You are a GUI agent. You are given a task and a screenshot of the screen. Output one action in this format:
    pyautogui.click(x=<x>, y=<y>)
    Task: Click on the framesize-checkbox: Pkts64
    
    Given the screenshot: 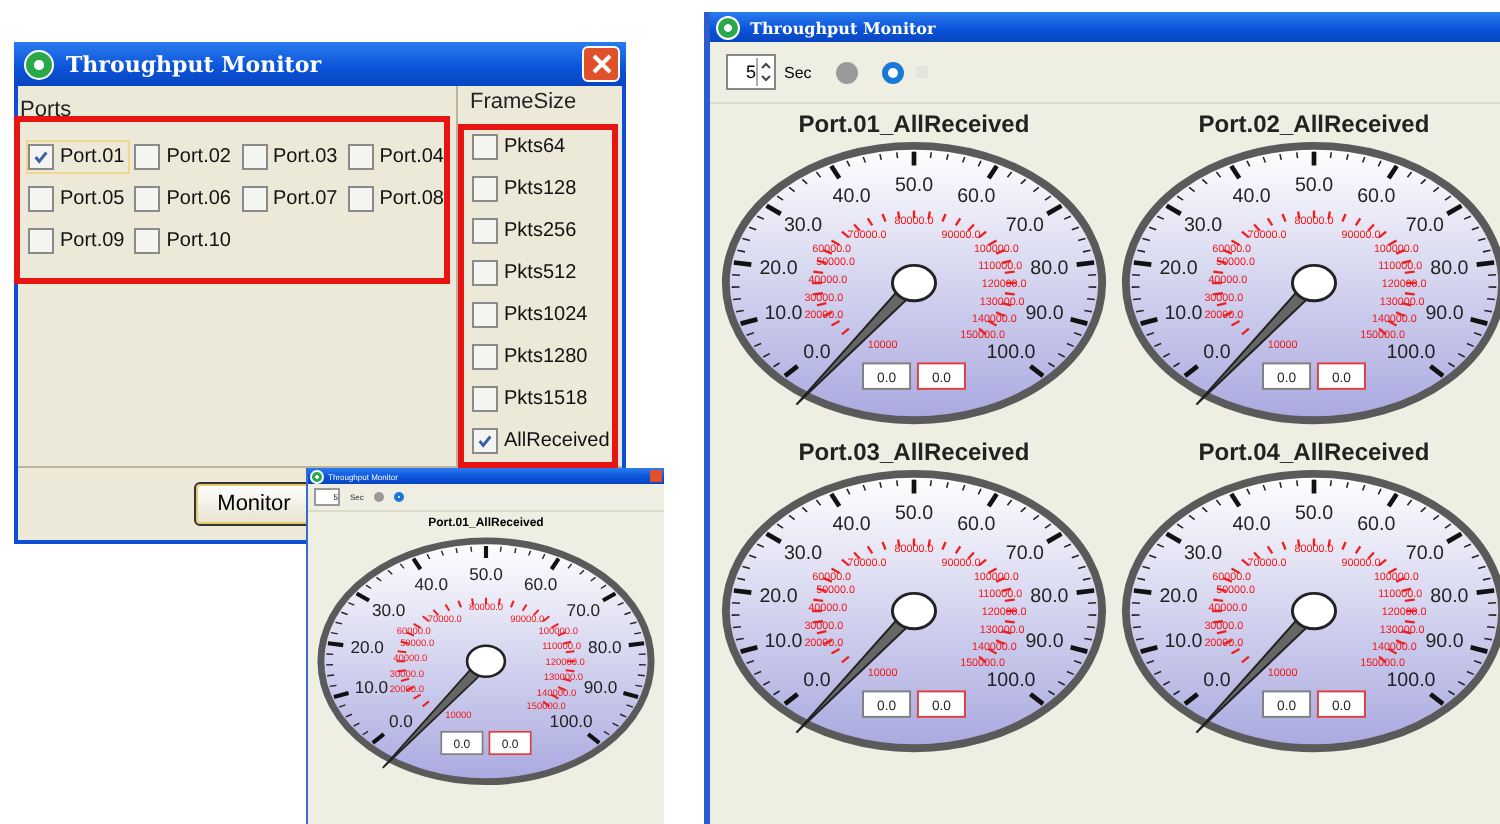 What is the action you would take?
    pyautogui.click(x=547, y=147)
    